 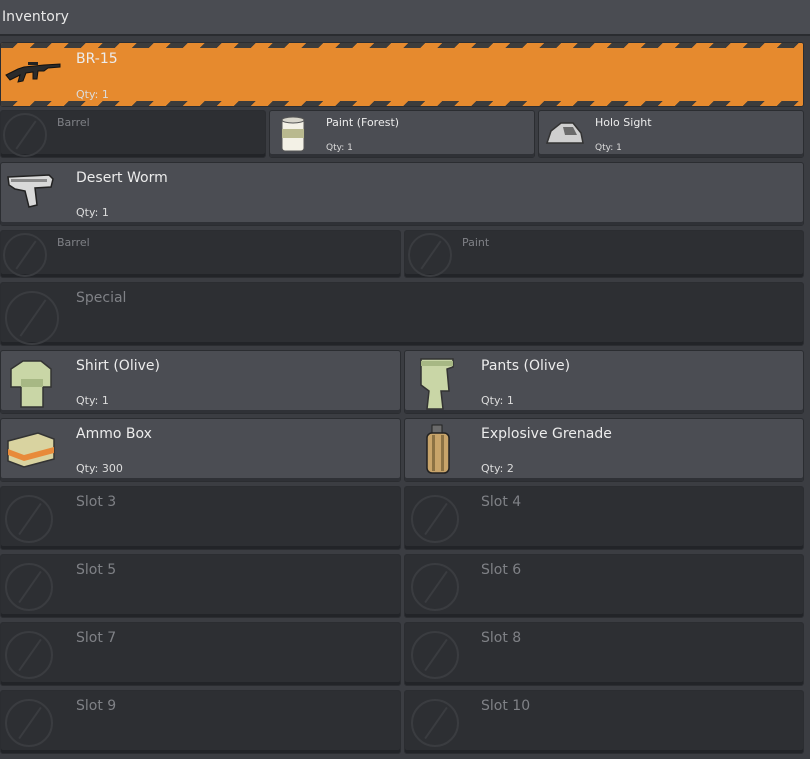 I want to click on gear-slot-ammo-box: Ammo Box Qty: 300, so click(x=200, y=450).